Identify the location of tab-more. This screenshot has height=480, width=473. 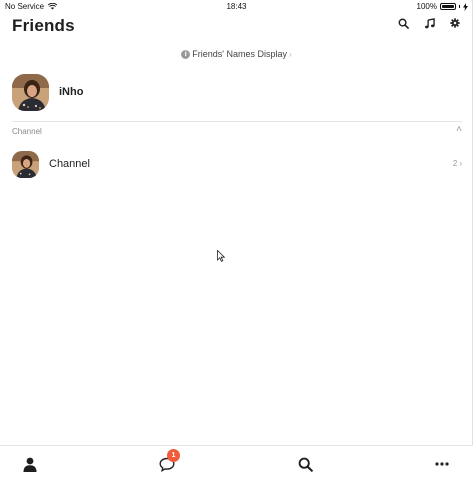
(442, 464).